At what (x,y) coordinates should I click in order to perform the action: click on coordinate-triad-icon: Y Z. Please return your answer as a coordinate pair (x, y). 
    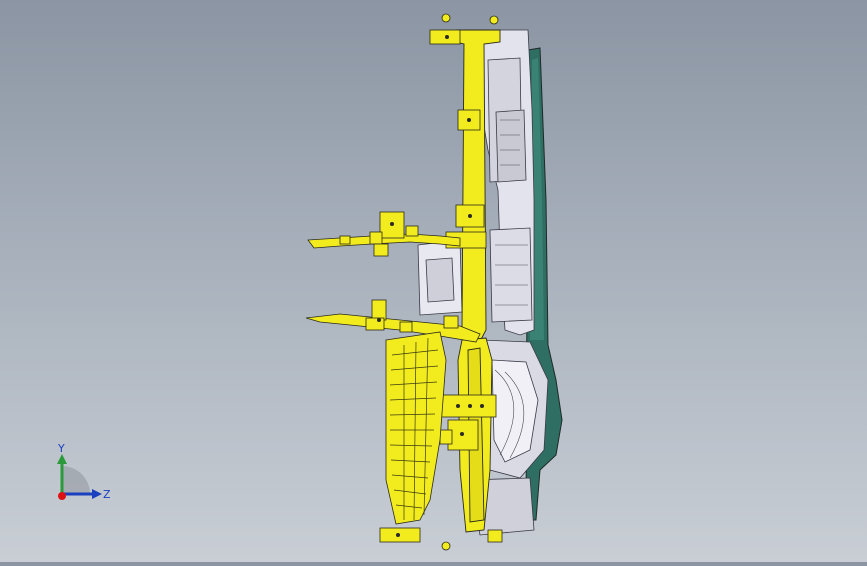
    Looking at the image, I should click on (84, 471).